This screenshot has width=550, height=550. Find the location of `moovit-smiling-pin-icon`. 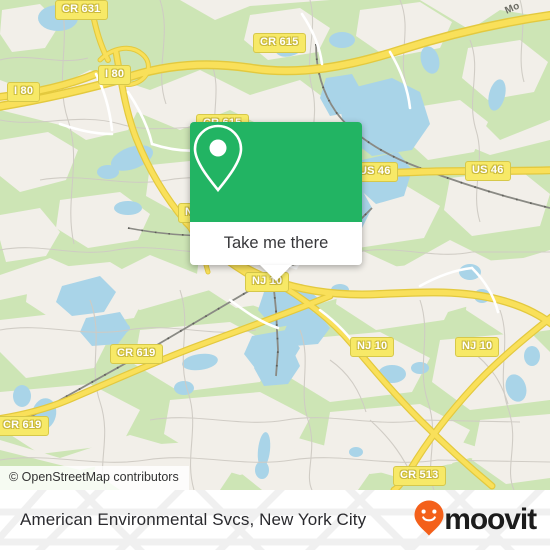

moovit-smiling-pin-icon is located at coordinates (429, 520).